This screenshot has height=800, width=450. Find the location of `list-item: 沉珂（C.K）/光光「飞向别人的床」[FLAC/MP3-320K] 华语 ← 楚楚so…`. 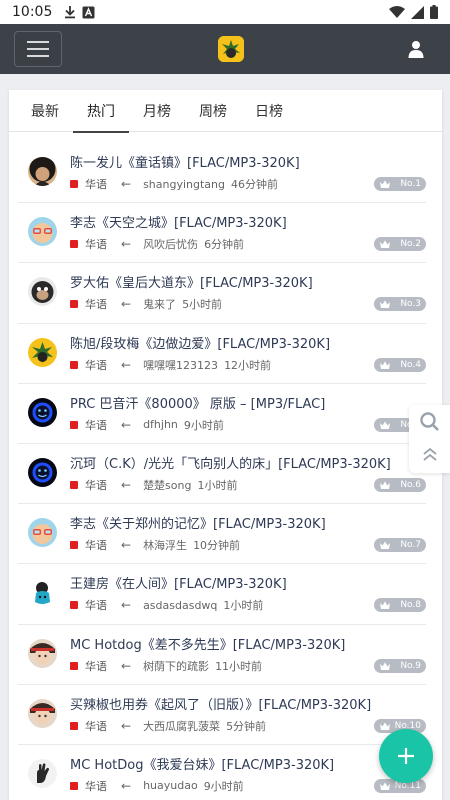

list-item: 沉珂（C.K）/光光「飞向别人的床」[FLAC/MP3-320K] 华语 ← 楚楚so… is located at coordinates (222, 474).